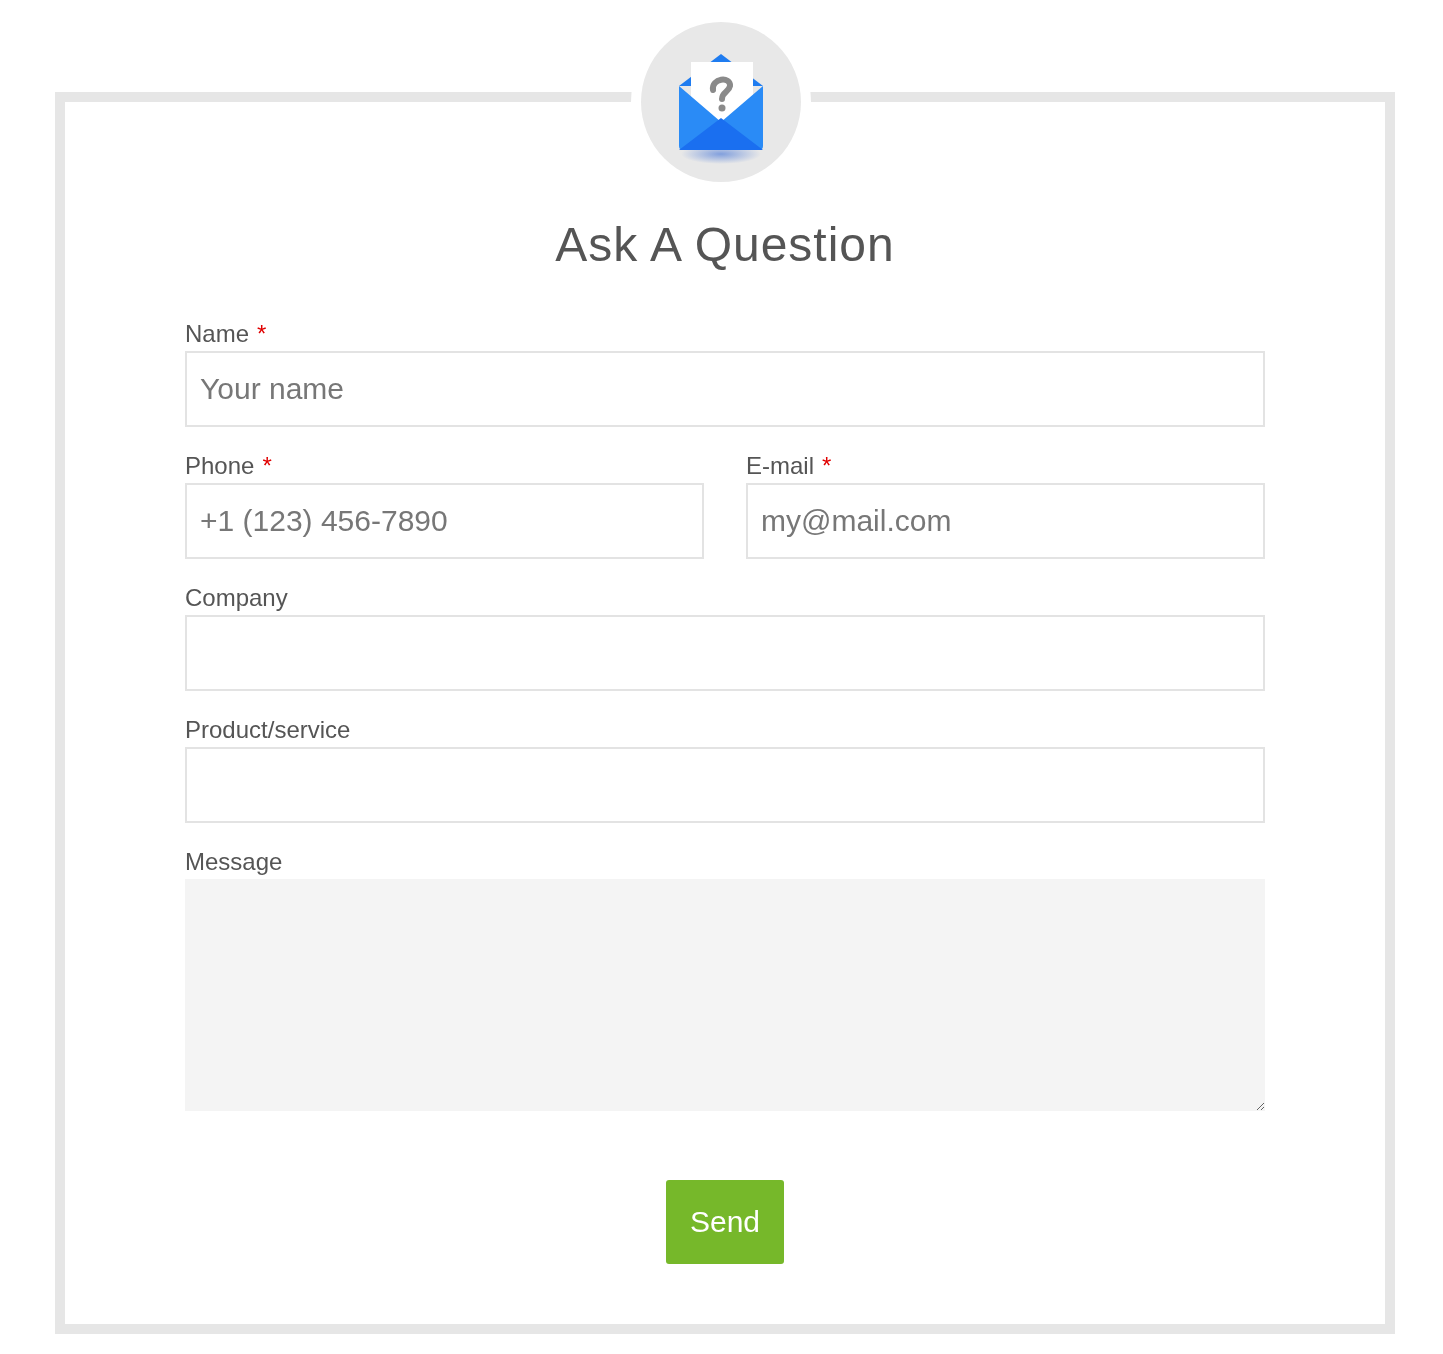 This screenshot has height=1354, width=1443. What do you see at coordinates (725, 389) in the screenshot?
I see `input-field: Your name` at bounding box center [725, 389].